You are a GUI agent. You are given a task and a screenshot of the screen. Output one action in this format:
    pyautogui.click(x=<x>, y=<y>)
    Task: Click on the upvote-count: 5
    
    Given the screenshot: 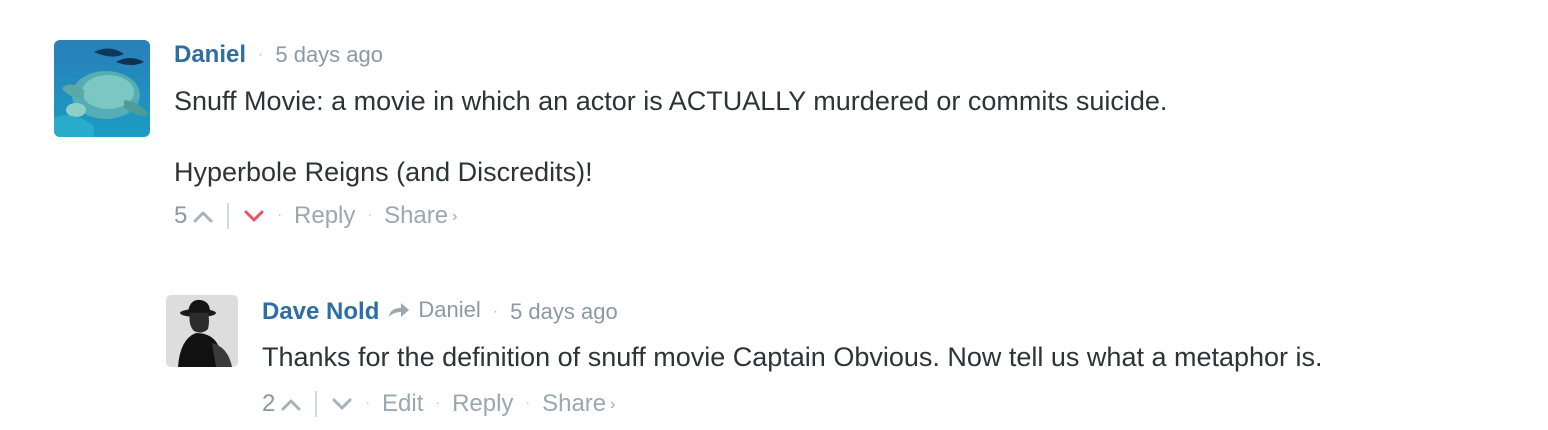 What is the action you would take?
    pyautogui.click(x=181, y=215)
    